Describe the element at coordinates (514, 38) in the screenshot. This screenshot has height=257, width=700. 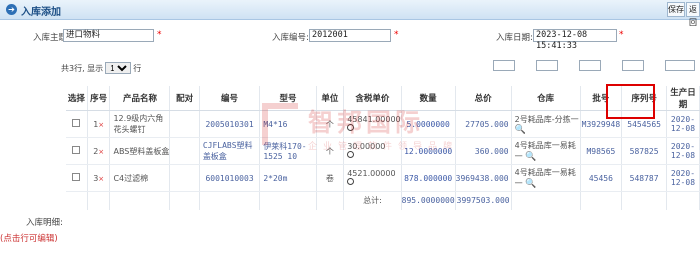
I see `date-label: 入库日期:` at that location.